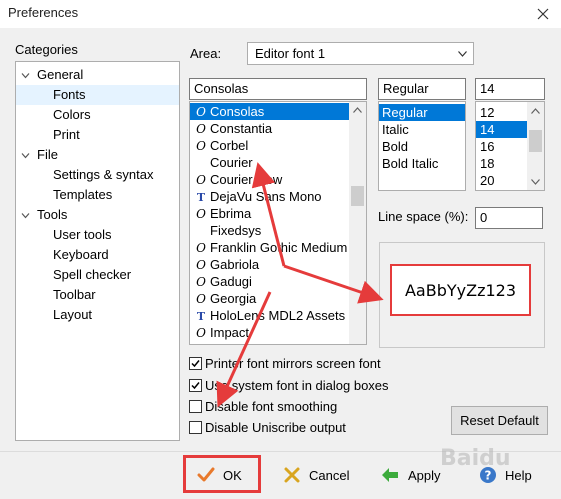 The height and width of the screenshot is (499, 561). I want to click on tree-item: Fonts, so click(97, 95).